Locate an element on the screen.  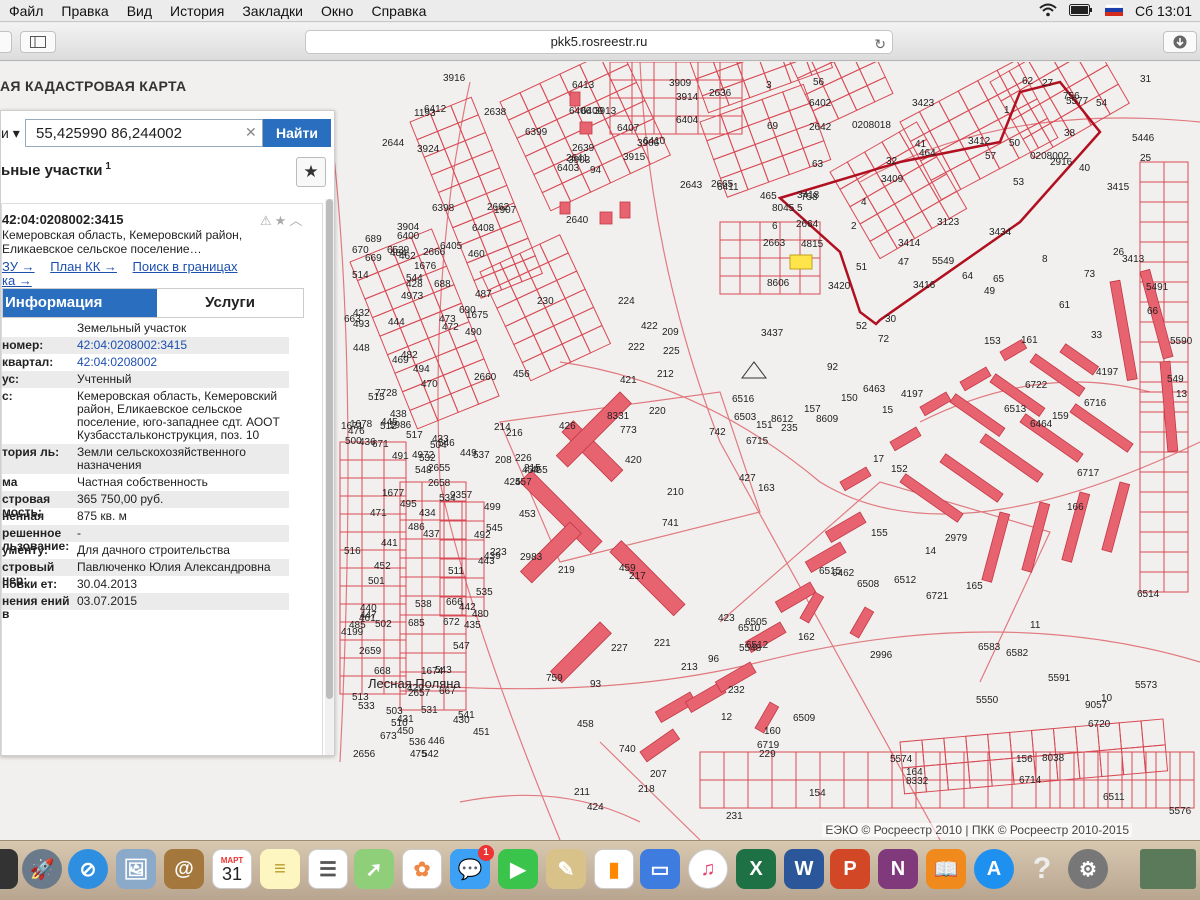
dock-app-partial is located at coordinates (9, 869).